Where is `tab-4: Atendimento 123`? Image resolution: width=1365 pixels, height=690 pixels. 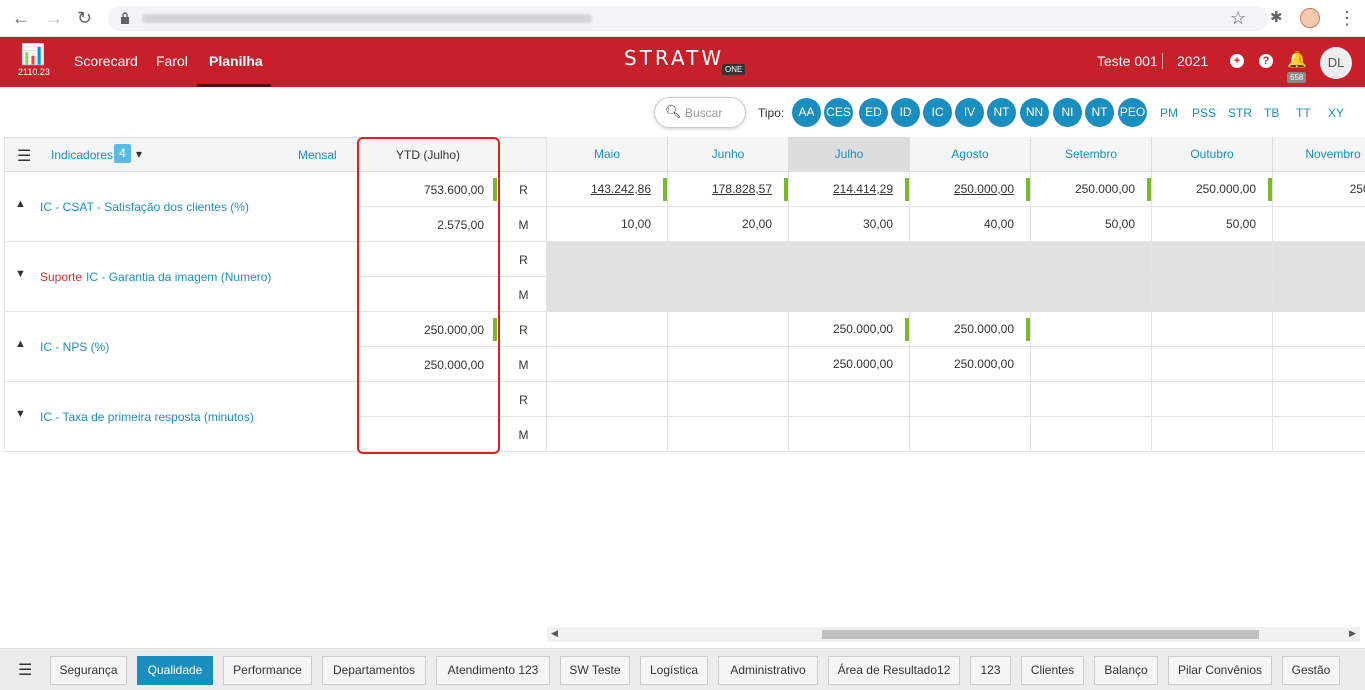 tab-4: Atendimento 123 is located at coordinates (493, 670).